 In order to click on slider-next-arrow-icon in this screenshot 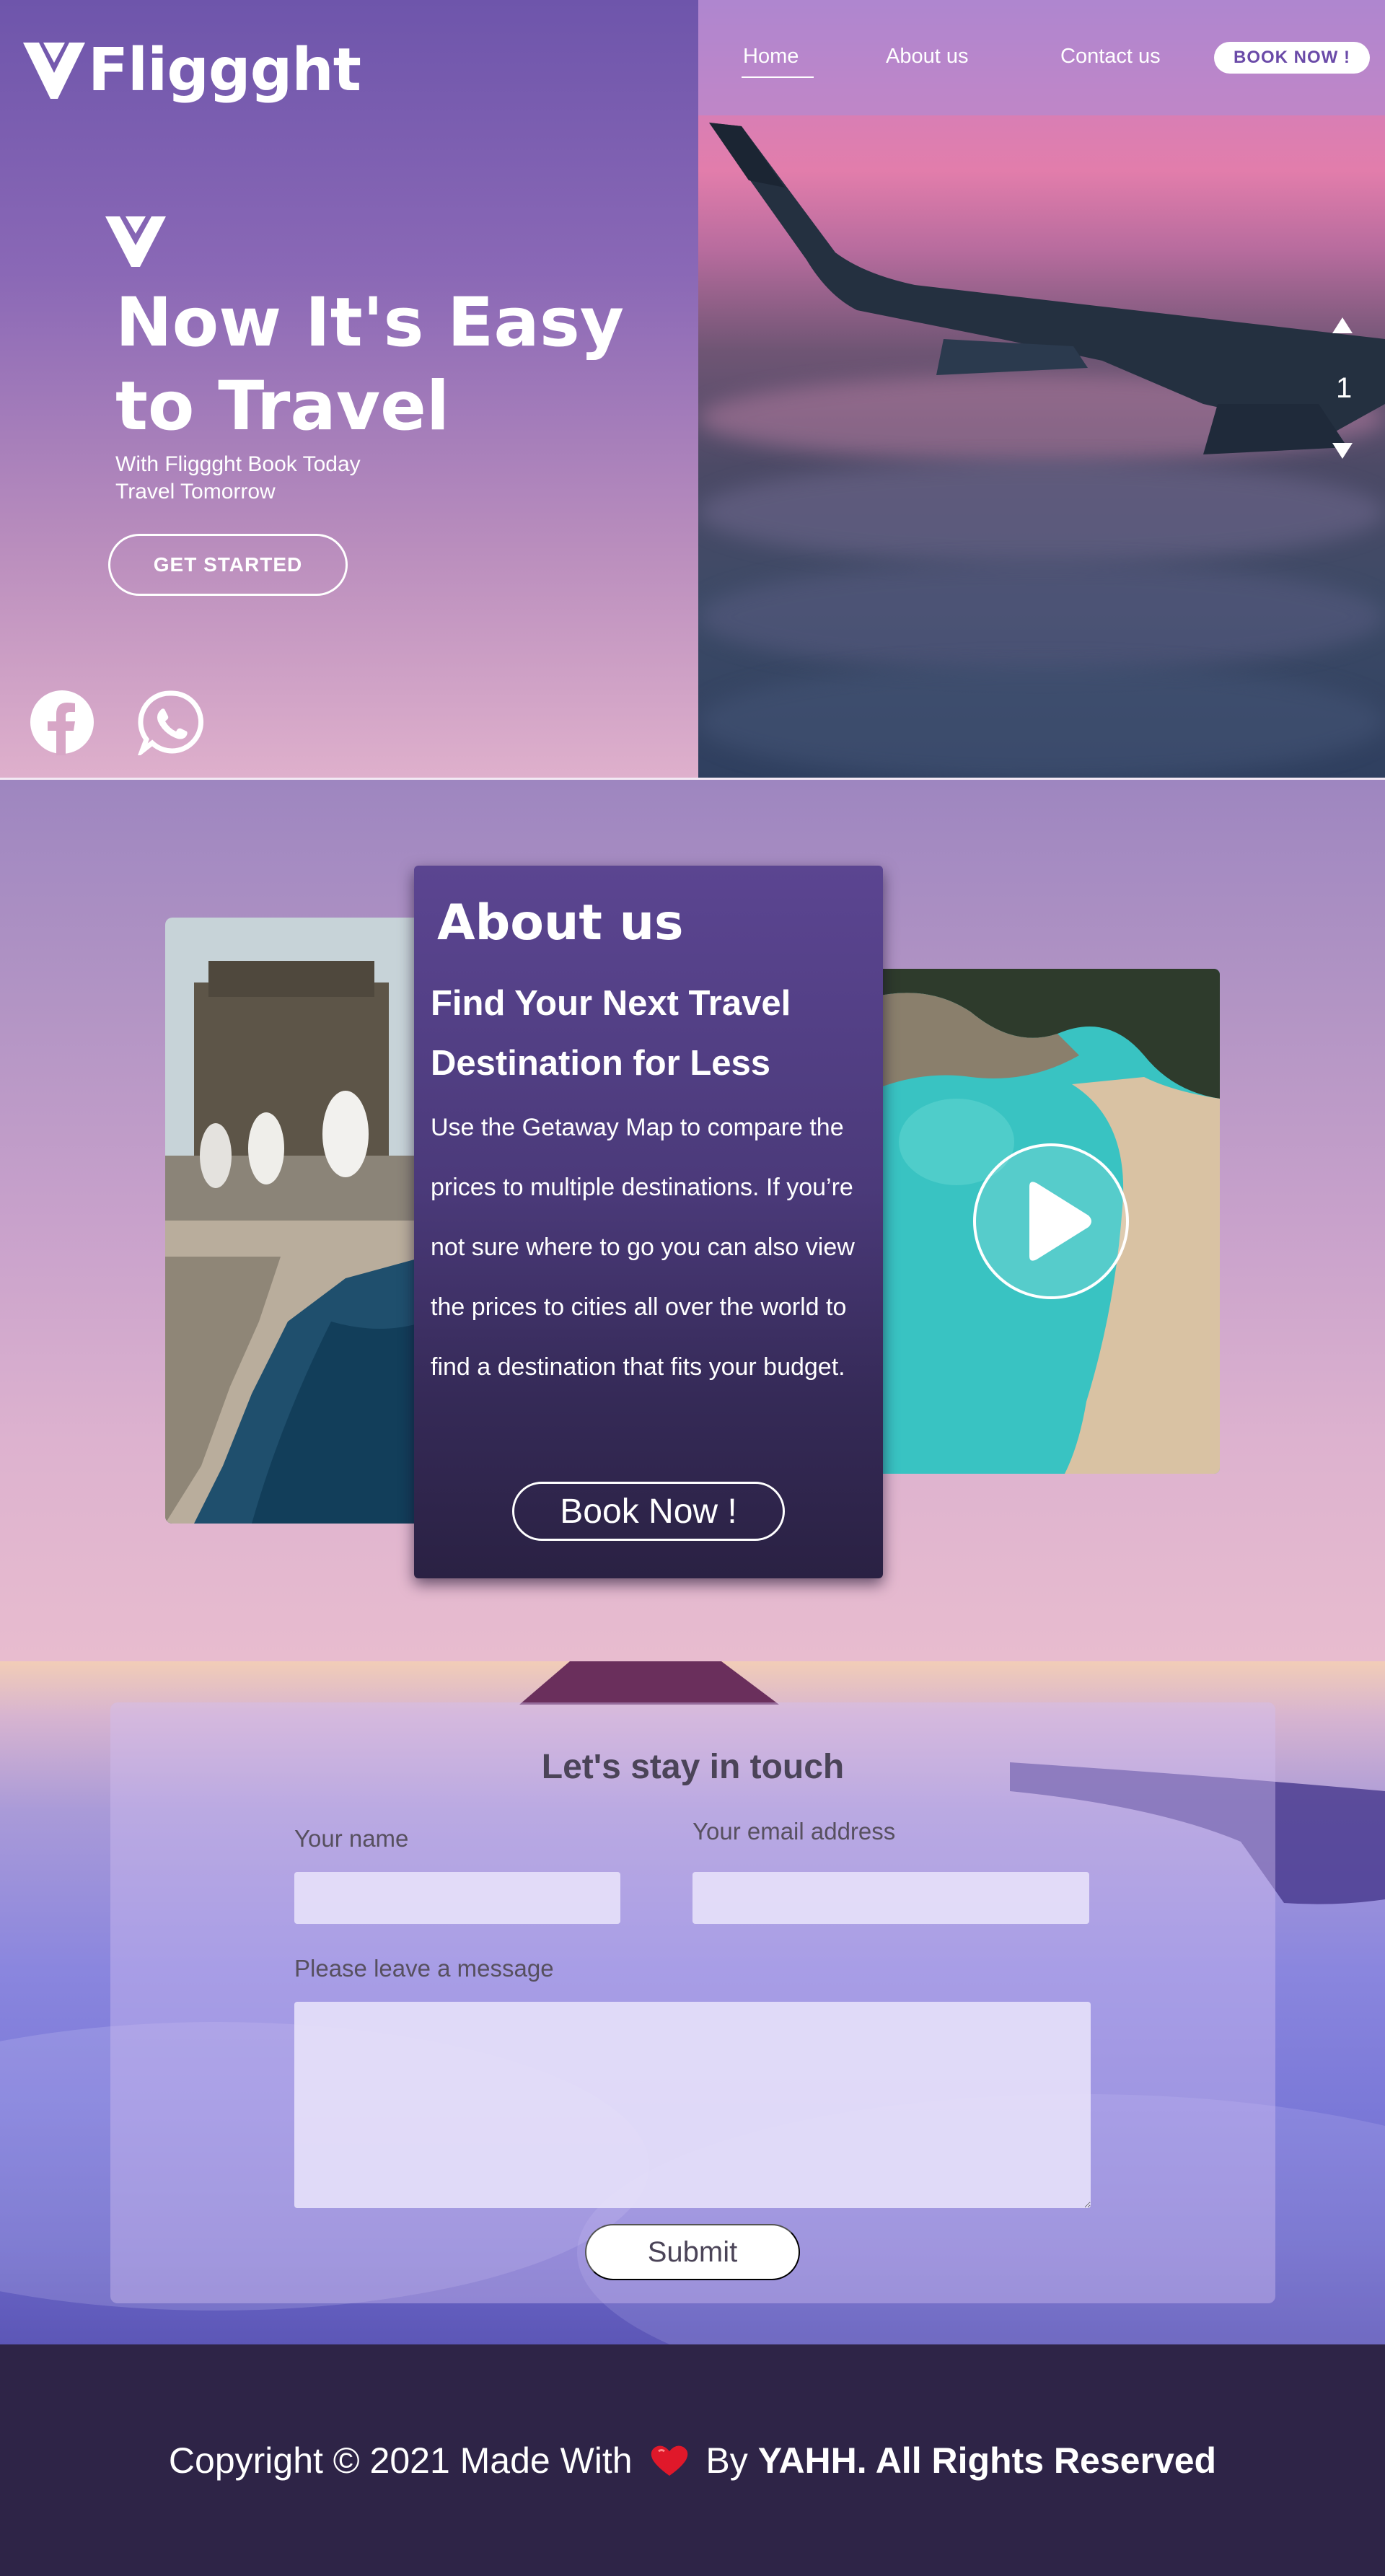, I will do `click(1342, 450)`.